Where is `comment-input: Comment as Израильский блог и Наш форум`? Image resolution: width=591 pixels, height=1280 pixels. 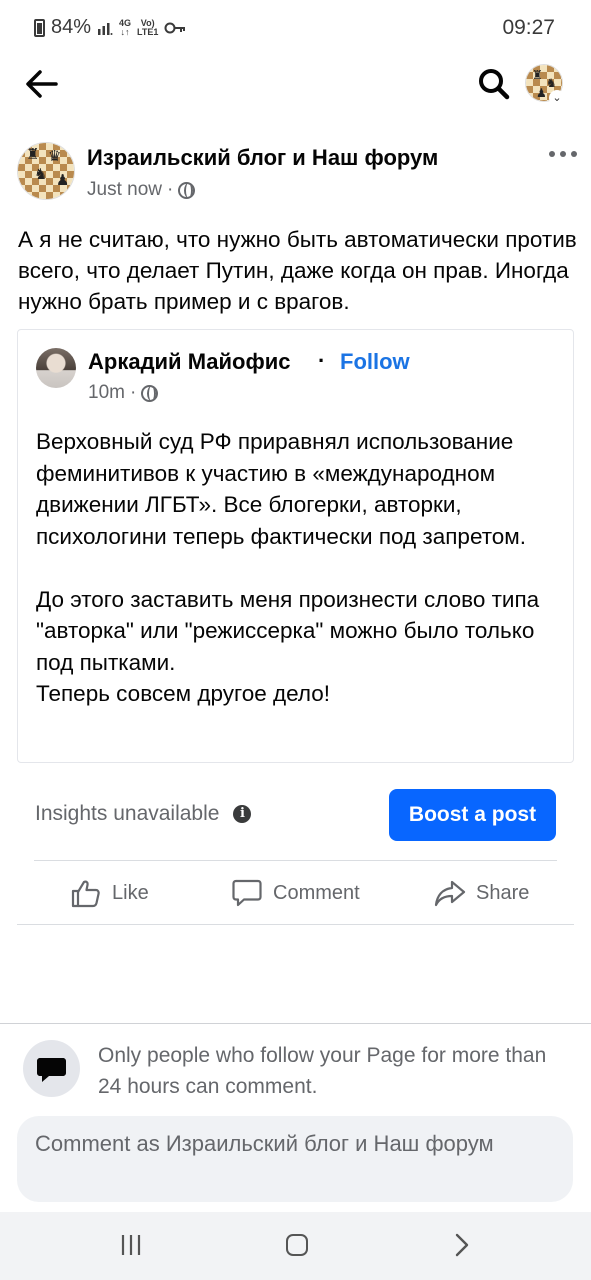
comment-input: Comment as Израильский блог и Наш форум is located at coordinates (295, 1159).